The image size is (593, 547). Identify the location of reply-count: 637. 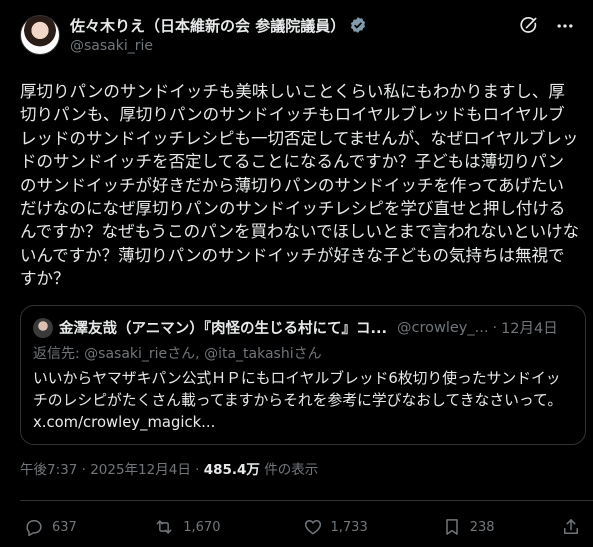
(64, 527).